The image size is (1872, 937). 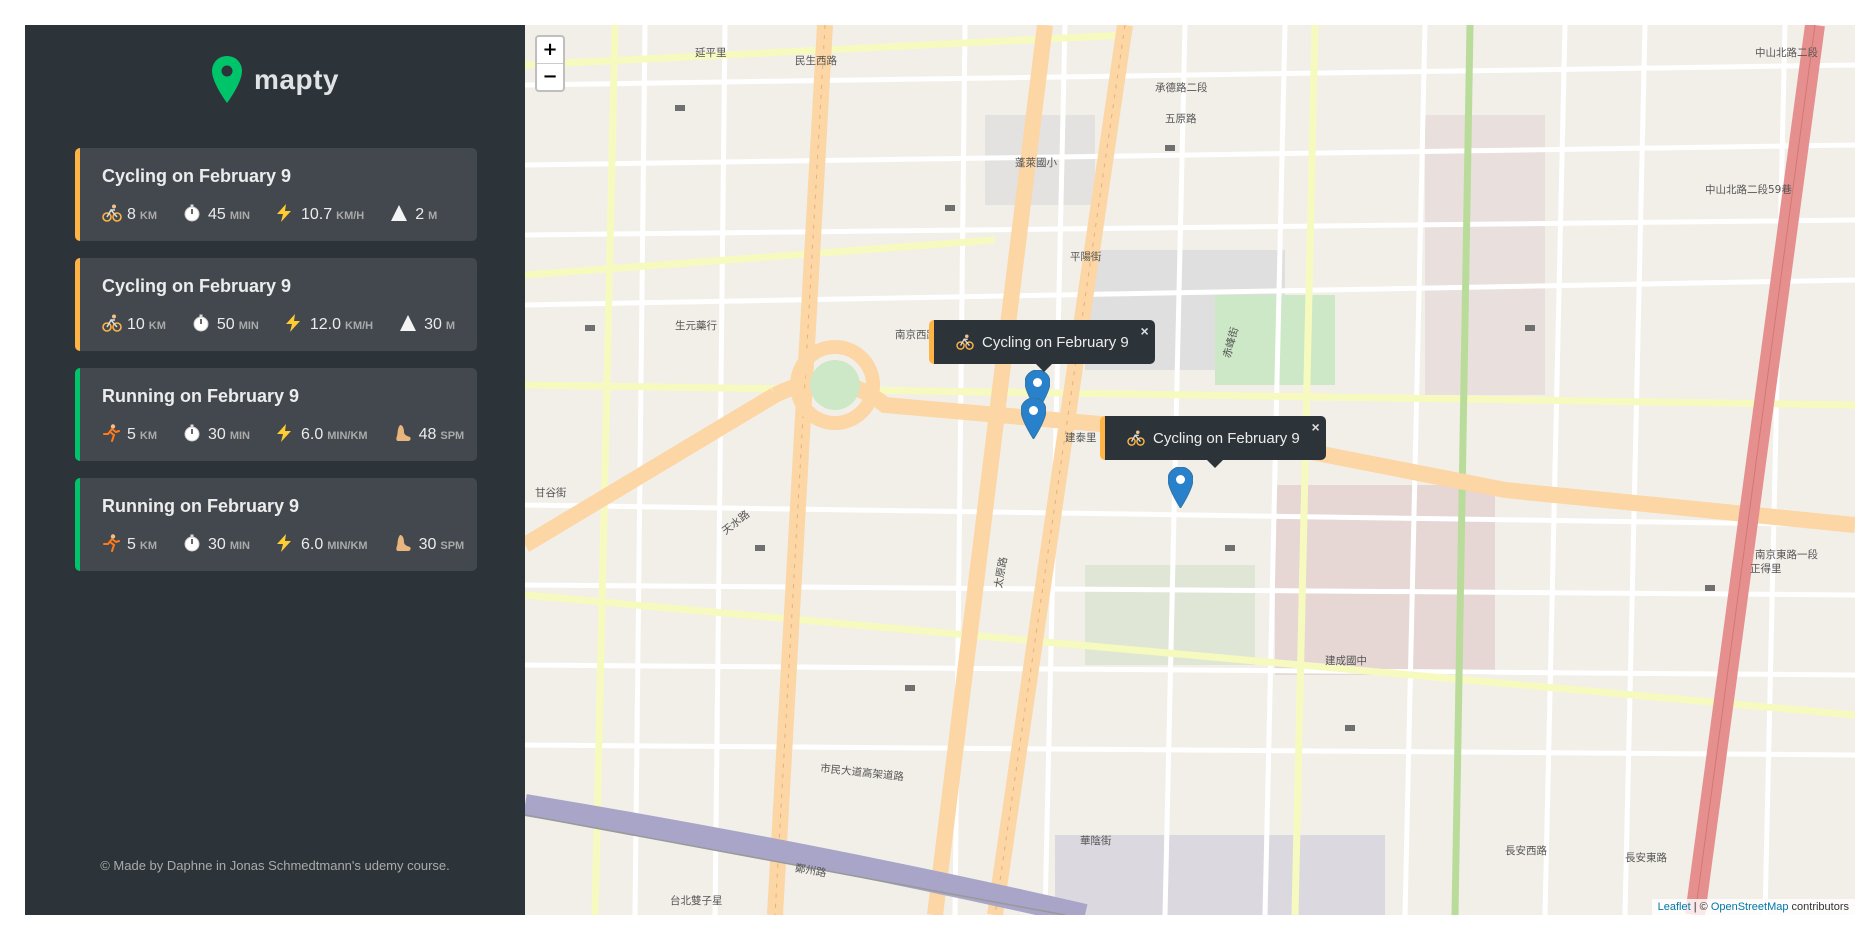 I want to click on map-label: 長安東路, so click(x=1646, y=858).